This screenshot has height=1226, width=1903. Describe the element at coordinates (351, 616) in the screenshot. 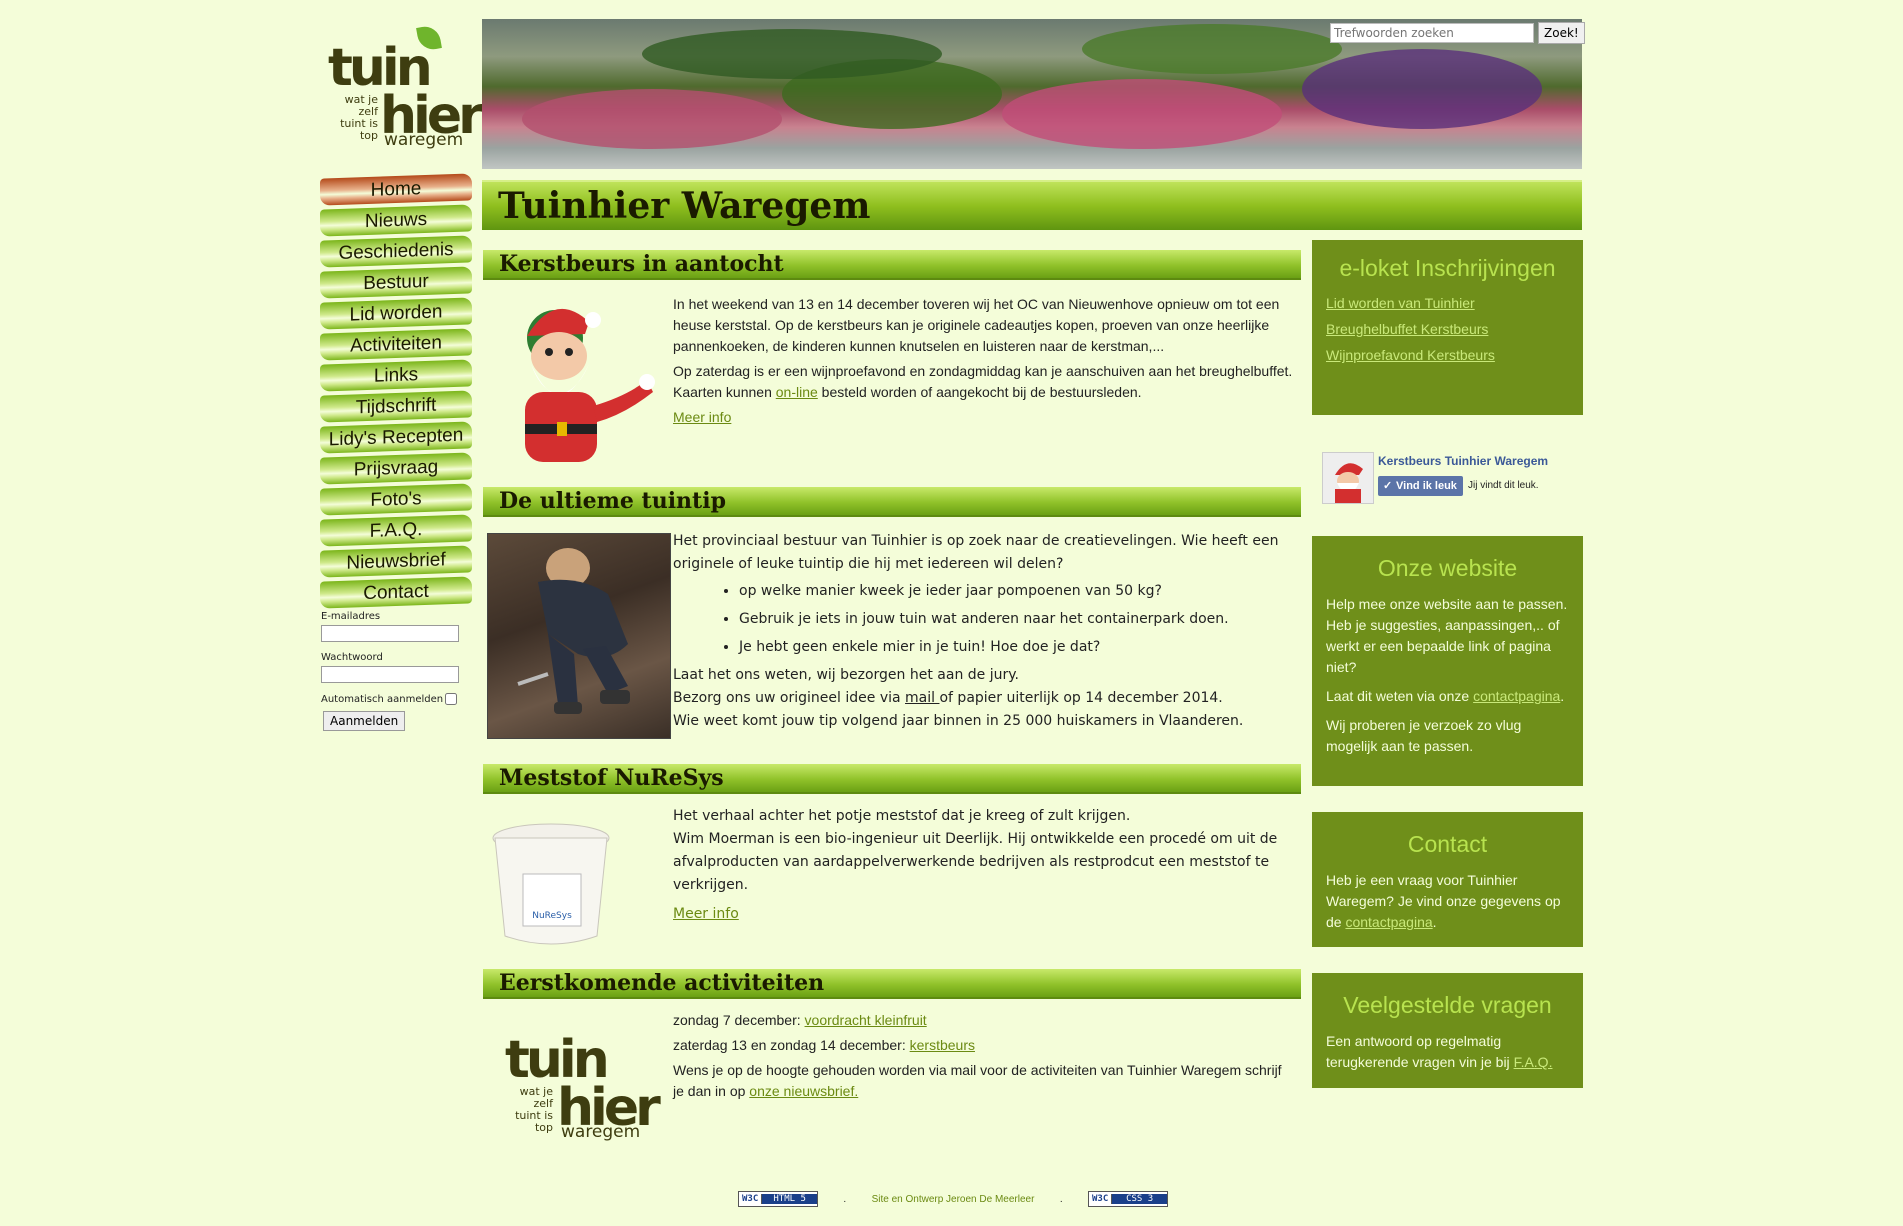

I see `email-label: E-mailadres` at that location.